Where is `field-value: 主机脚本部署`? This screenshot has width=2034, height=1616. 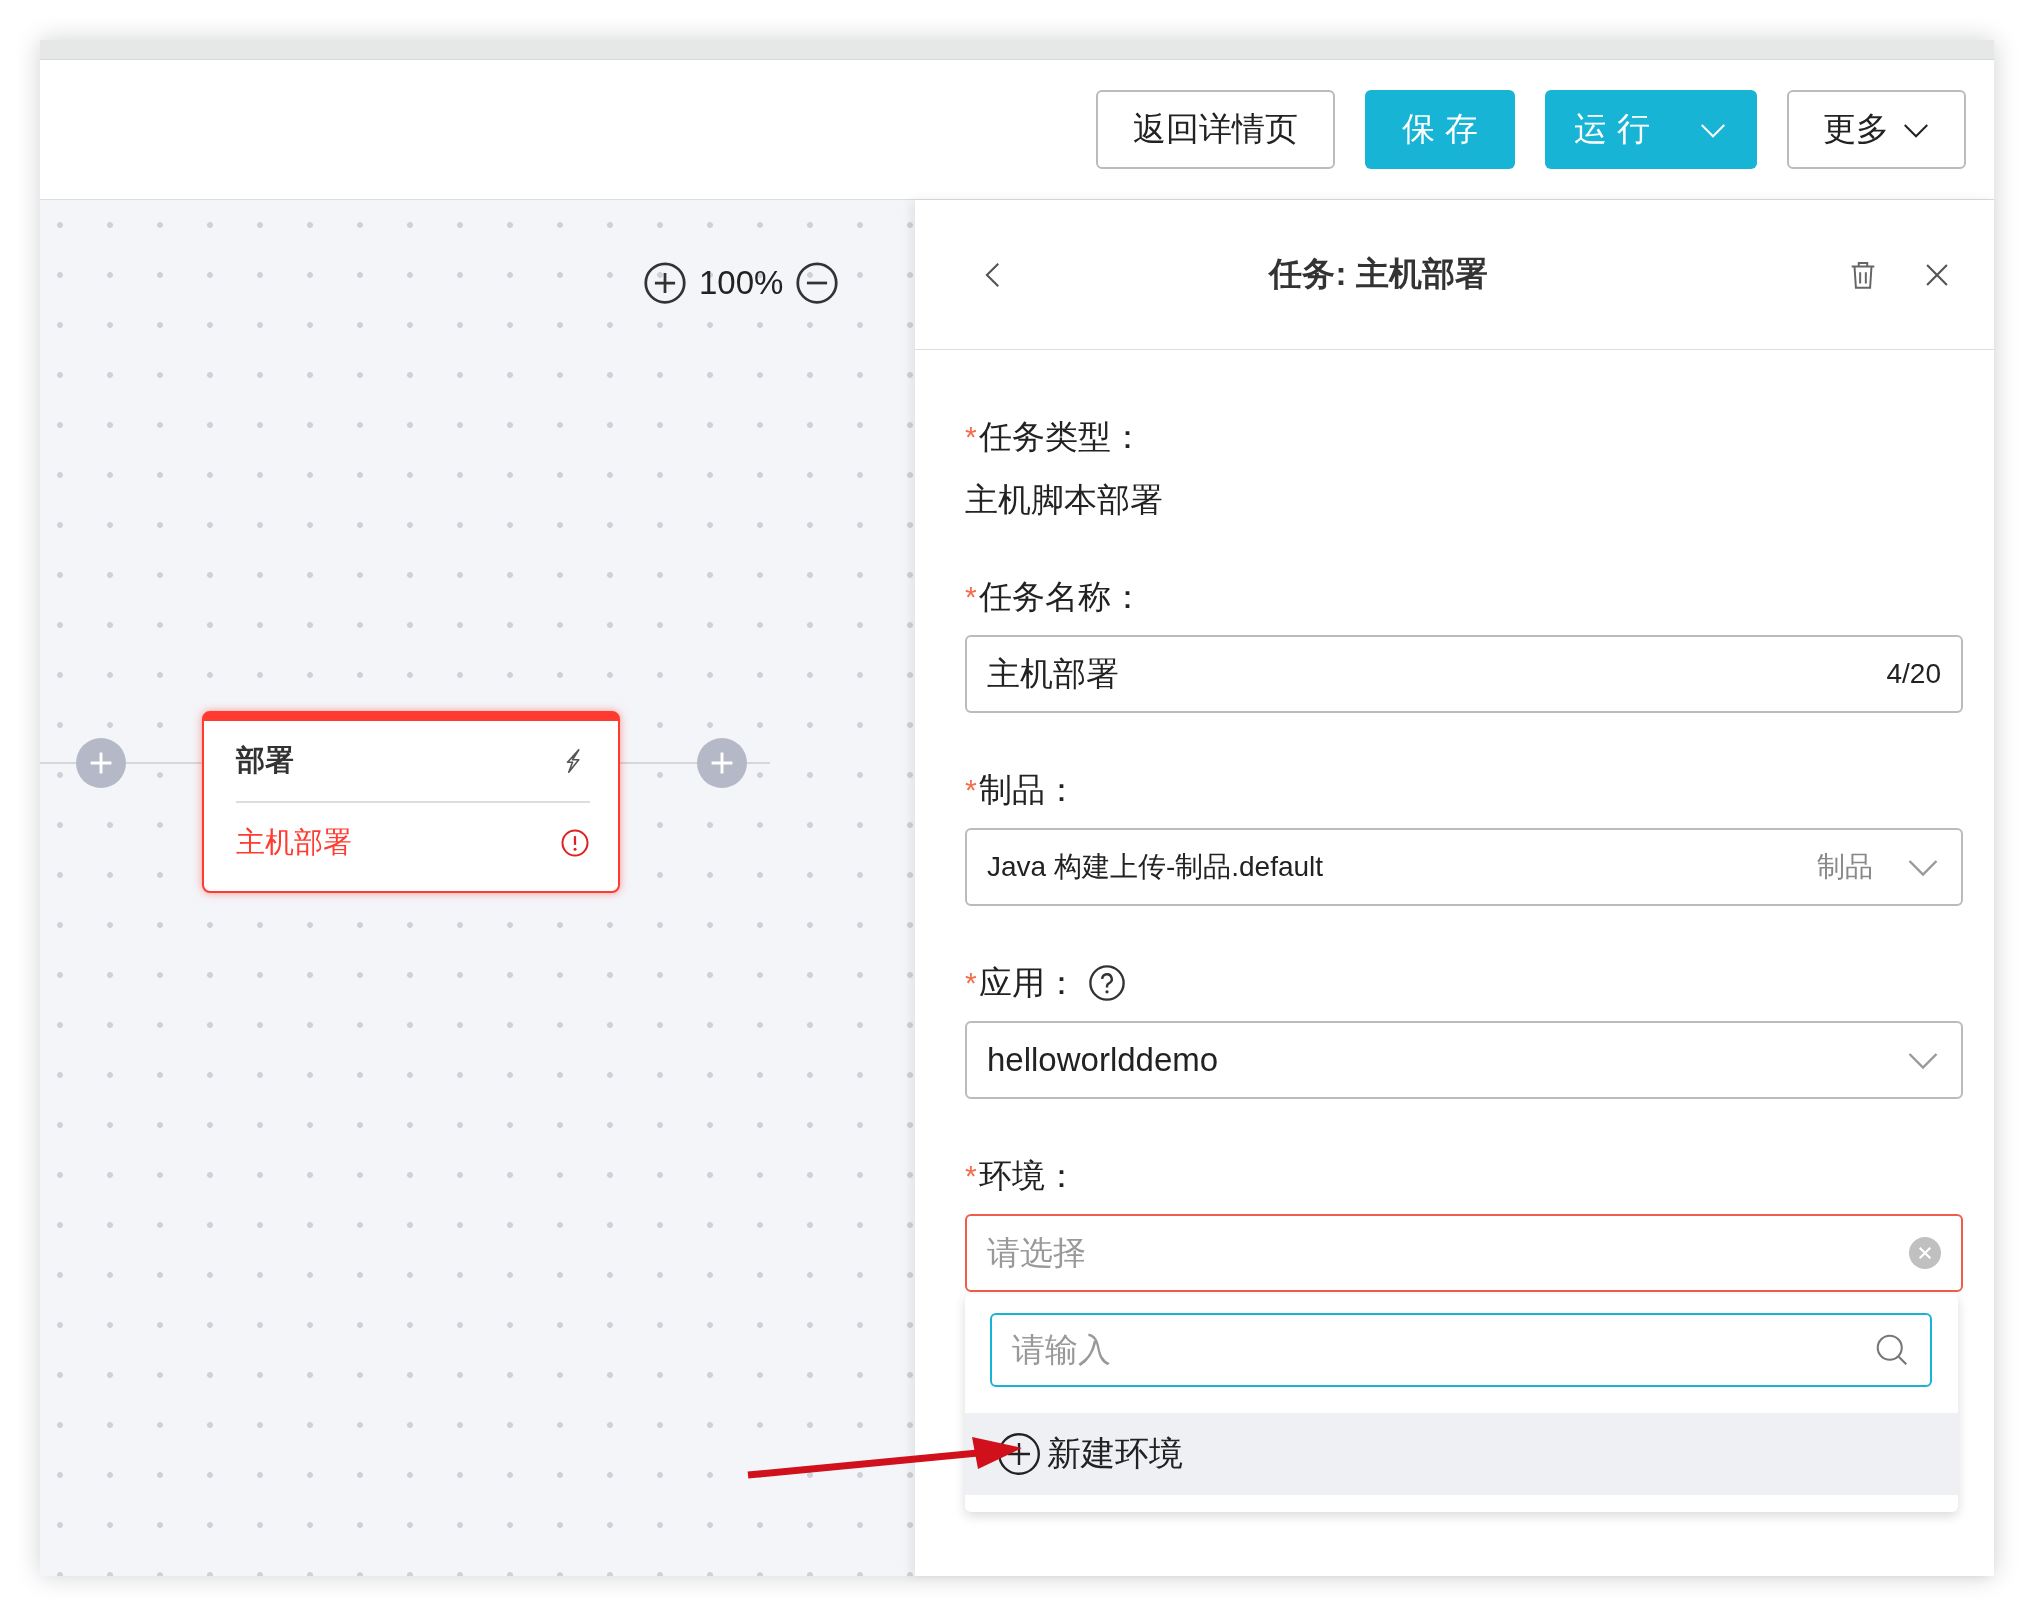 field-value: 主机脚本部署 is located at coordinates (1064, 500).